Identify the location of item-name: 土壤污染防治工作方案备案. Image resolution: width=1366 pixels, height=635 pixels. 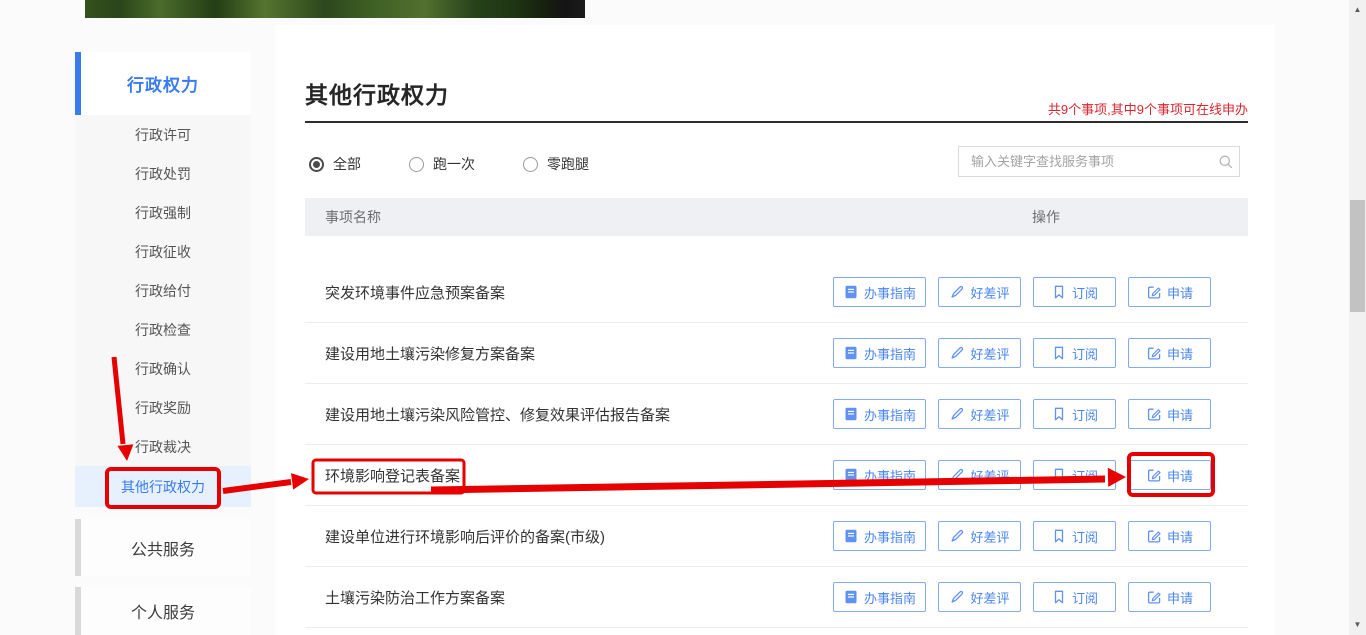
(415, 598).